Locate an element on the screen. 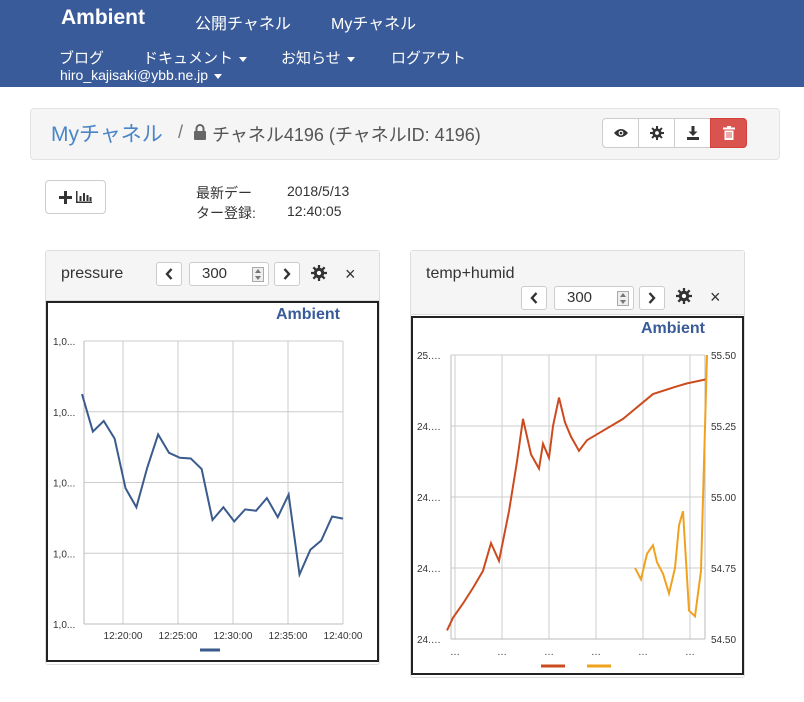 The image size is (804, 702). nav-my-channels: Myチャネル is located at coordinates (373, 22).